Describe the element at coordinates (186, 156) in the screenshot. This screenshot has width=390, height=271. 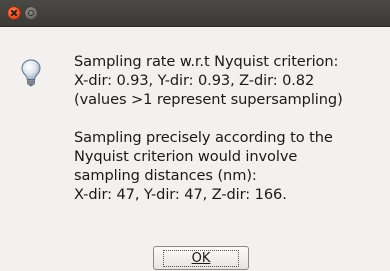
I see `message-line: Nyquist criterion would involve` at that location.